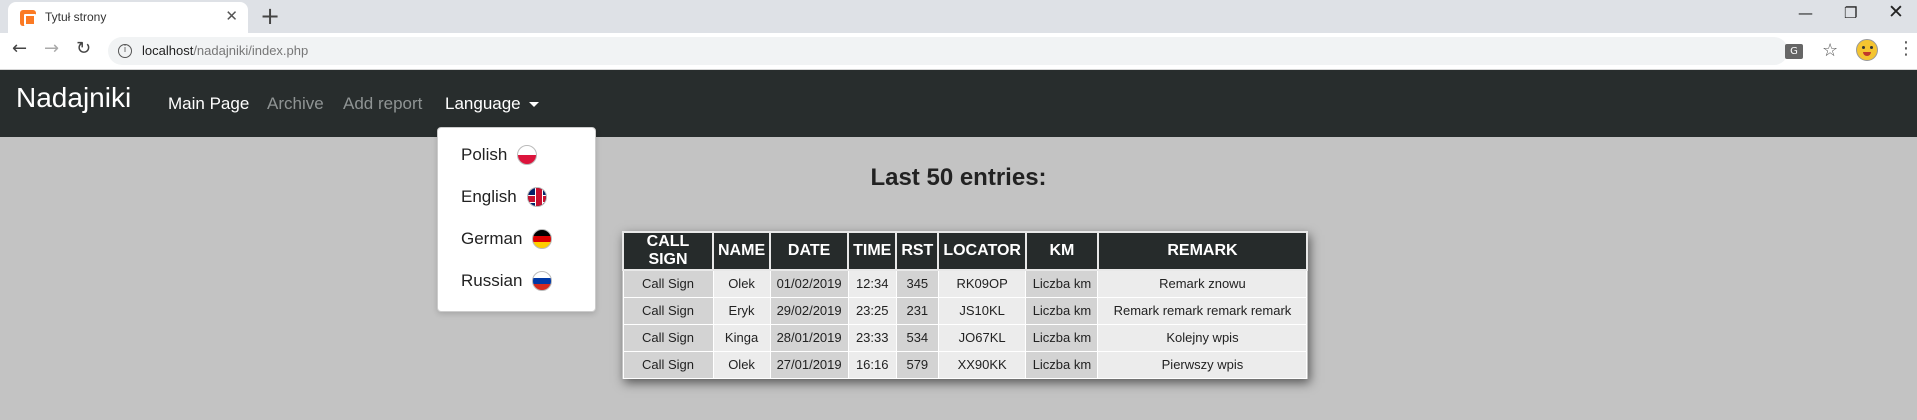  Describe the element at coordinates (507, 281) in the screenshot. I see `language-option-russian: Russian` at that location.